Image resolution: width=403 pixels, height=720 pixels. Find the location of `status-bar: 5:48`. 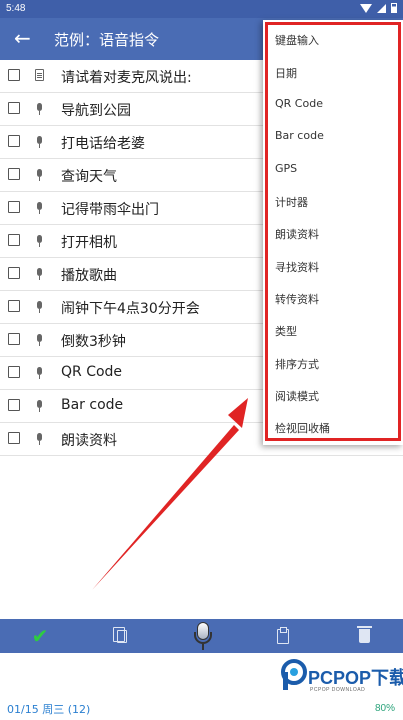

status-bar: 5:48 is located at coordinates (201, 9).